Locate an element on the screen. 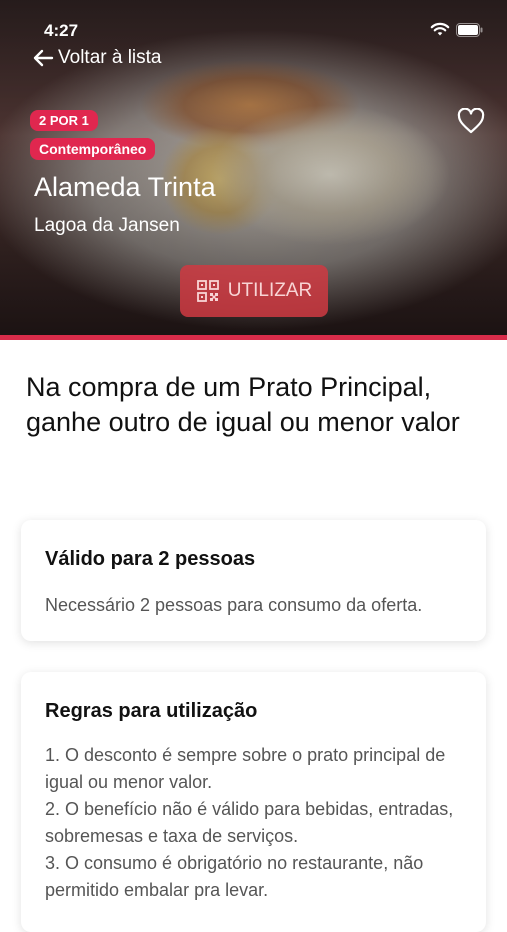  use-offer-button: UTILIZAR is located at coordinates (254, 291).